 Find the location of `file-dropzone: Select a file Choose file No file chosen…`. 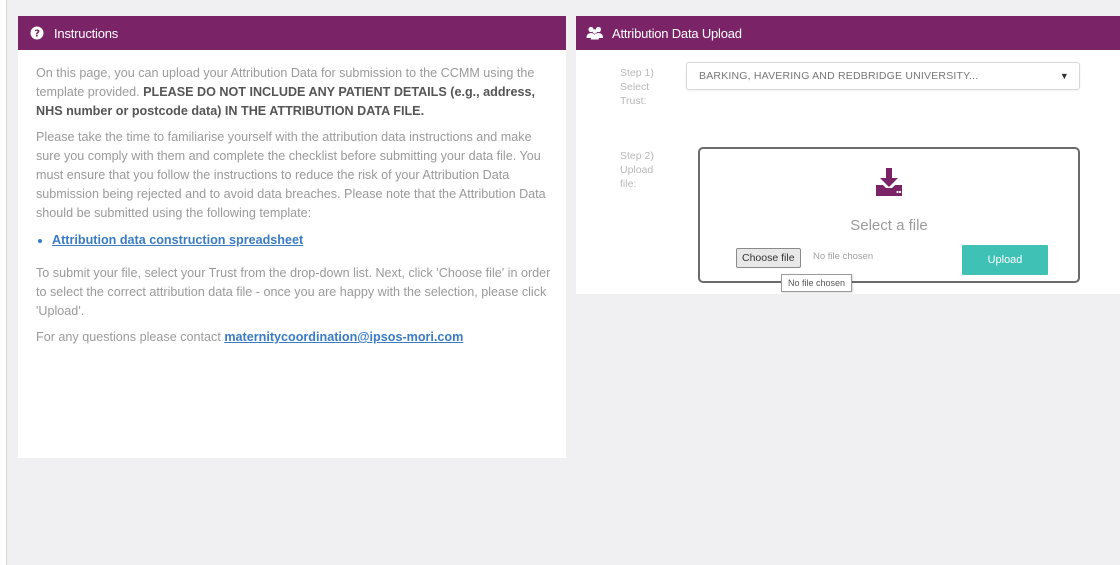

file-dropzone: Select a file Choose file No file chosen… is located at coordinates (889, 215).